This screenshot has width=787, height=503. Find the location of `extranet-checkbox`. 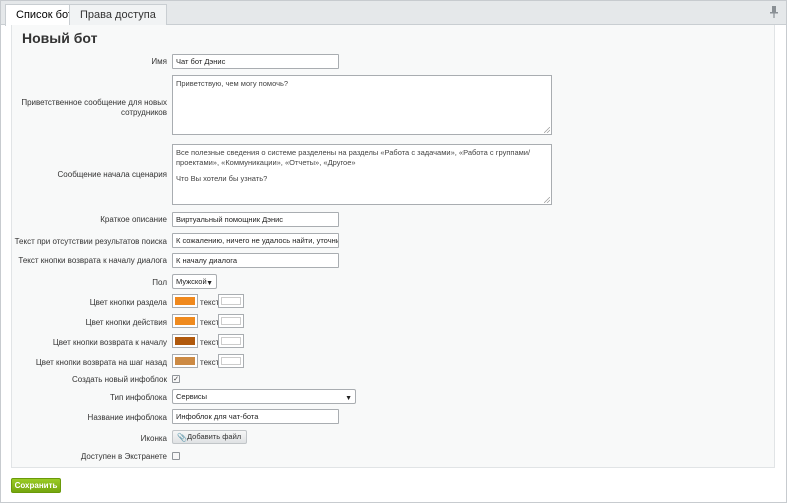

extranet-checkbox is located at coordinates (176, 456).